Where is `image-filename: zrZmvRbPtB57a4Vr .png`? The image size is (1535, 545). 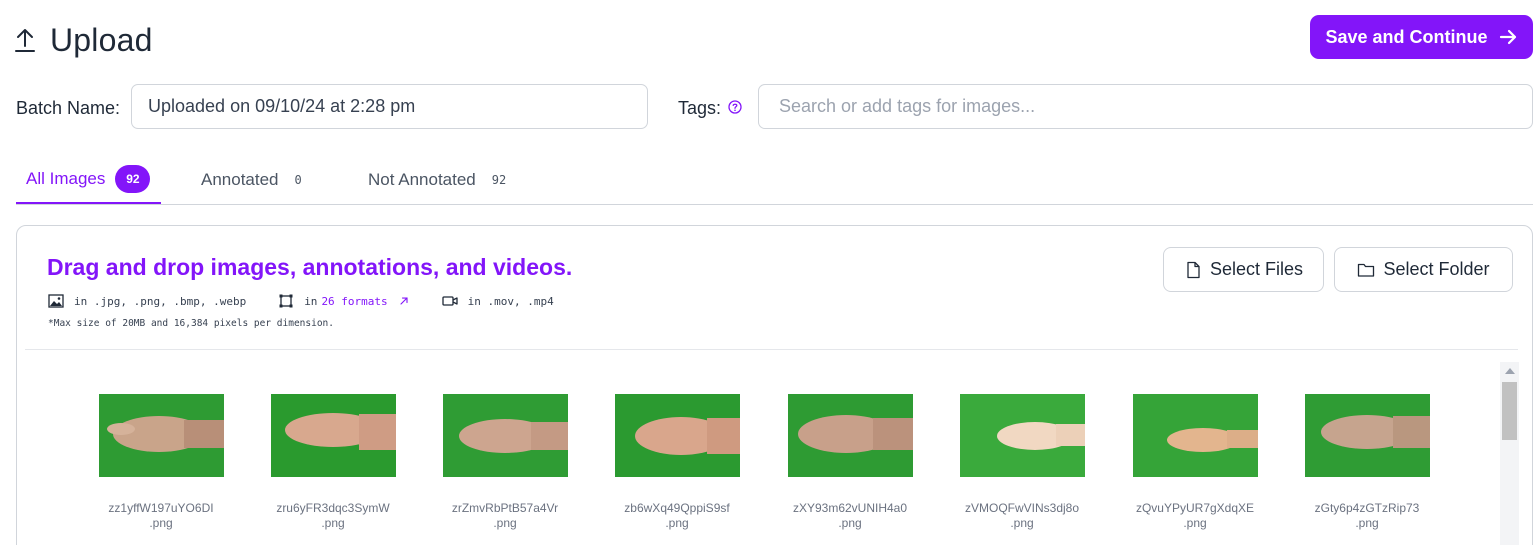 image-filename: zrZmvRbPtB57a4Vr .png is located at coordinates (505, 515).